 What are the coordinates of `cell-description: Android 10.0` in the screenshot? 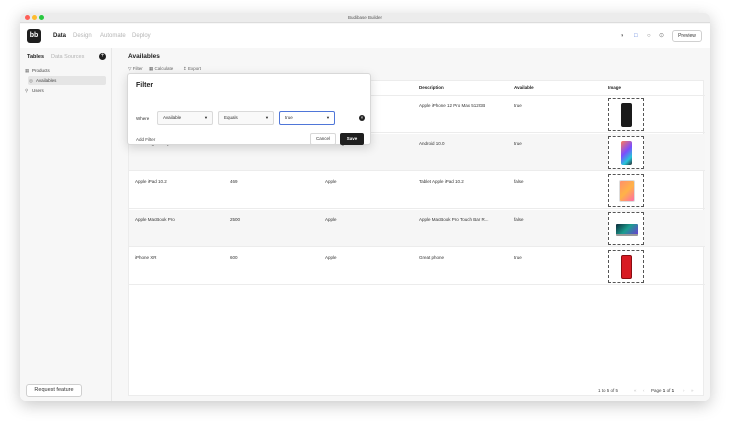 It's located at (432, 143).